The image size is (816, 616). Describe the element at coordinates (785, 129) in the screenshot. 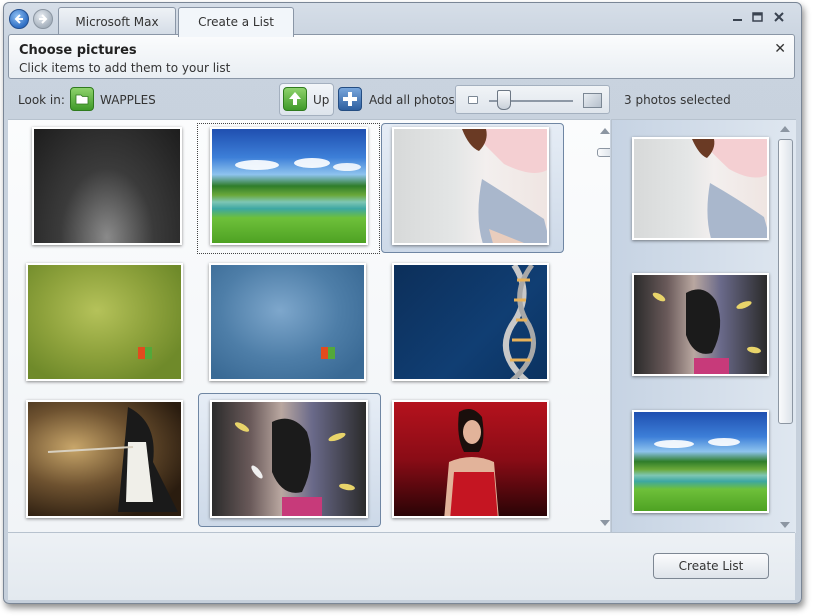

I see `panel-scroll-up` at that location.